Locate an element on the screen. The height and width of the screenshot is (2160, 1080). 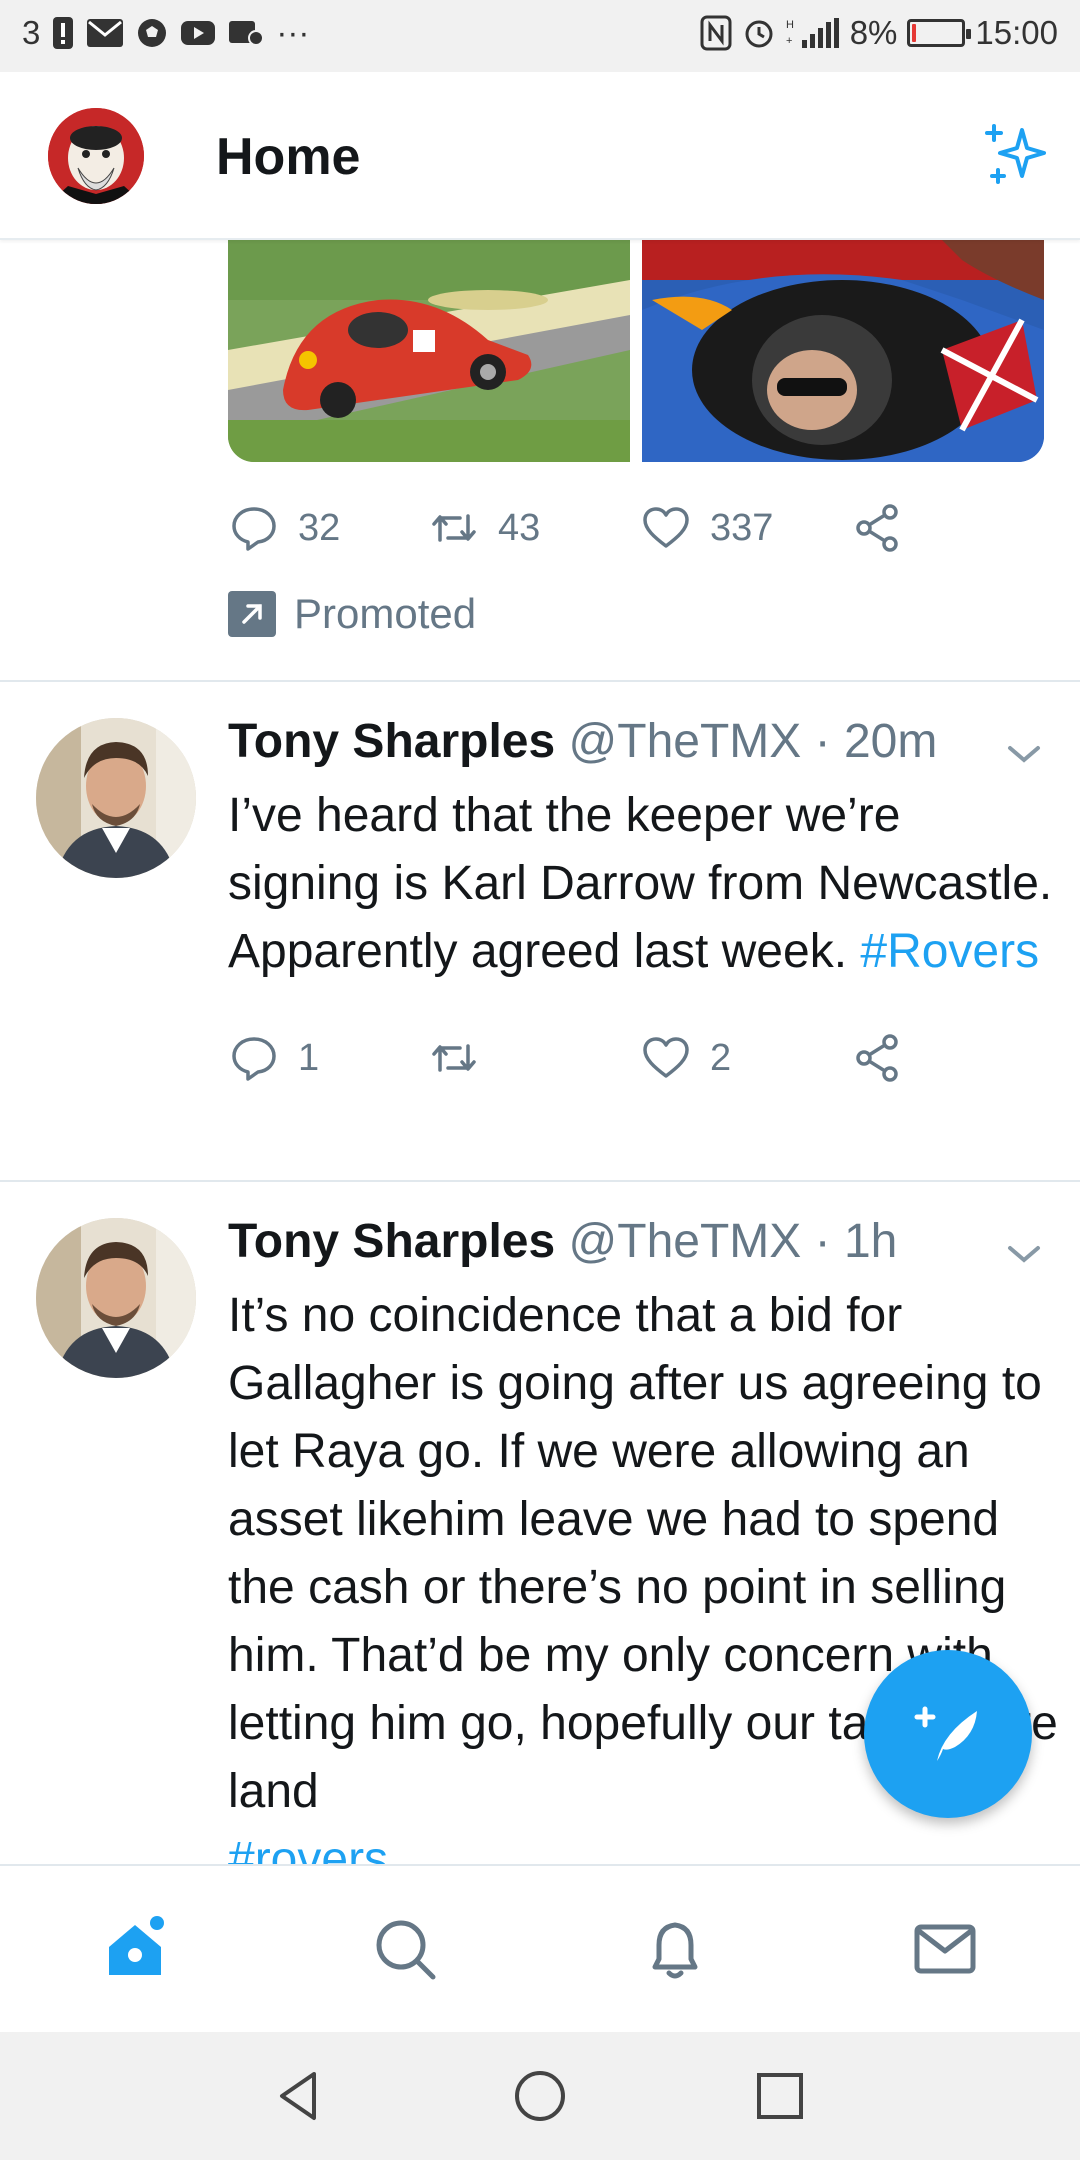
tweet-header: Tony Sharples @TheTMX · 20m is located at coordinates (582, 741).